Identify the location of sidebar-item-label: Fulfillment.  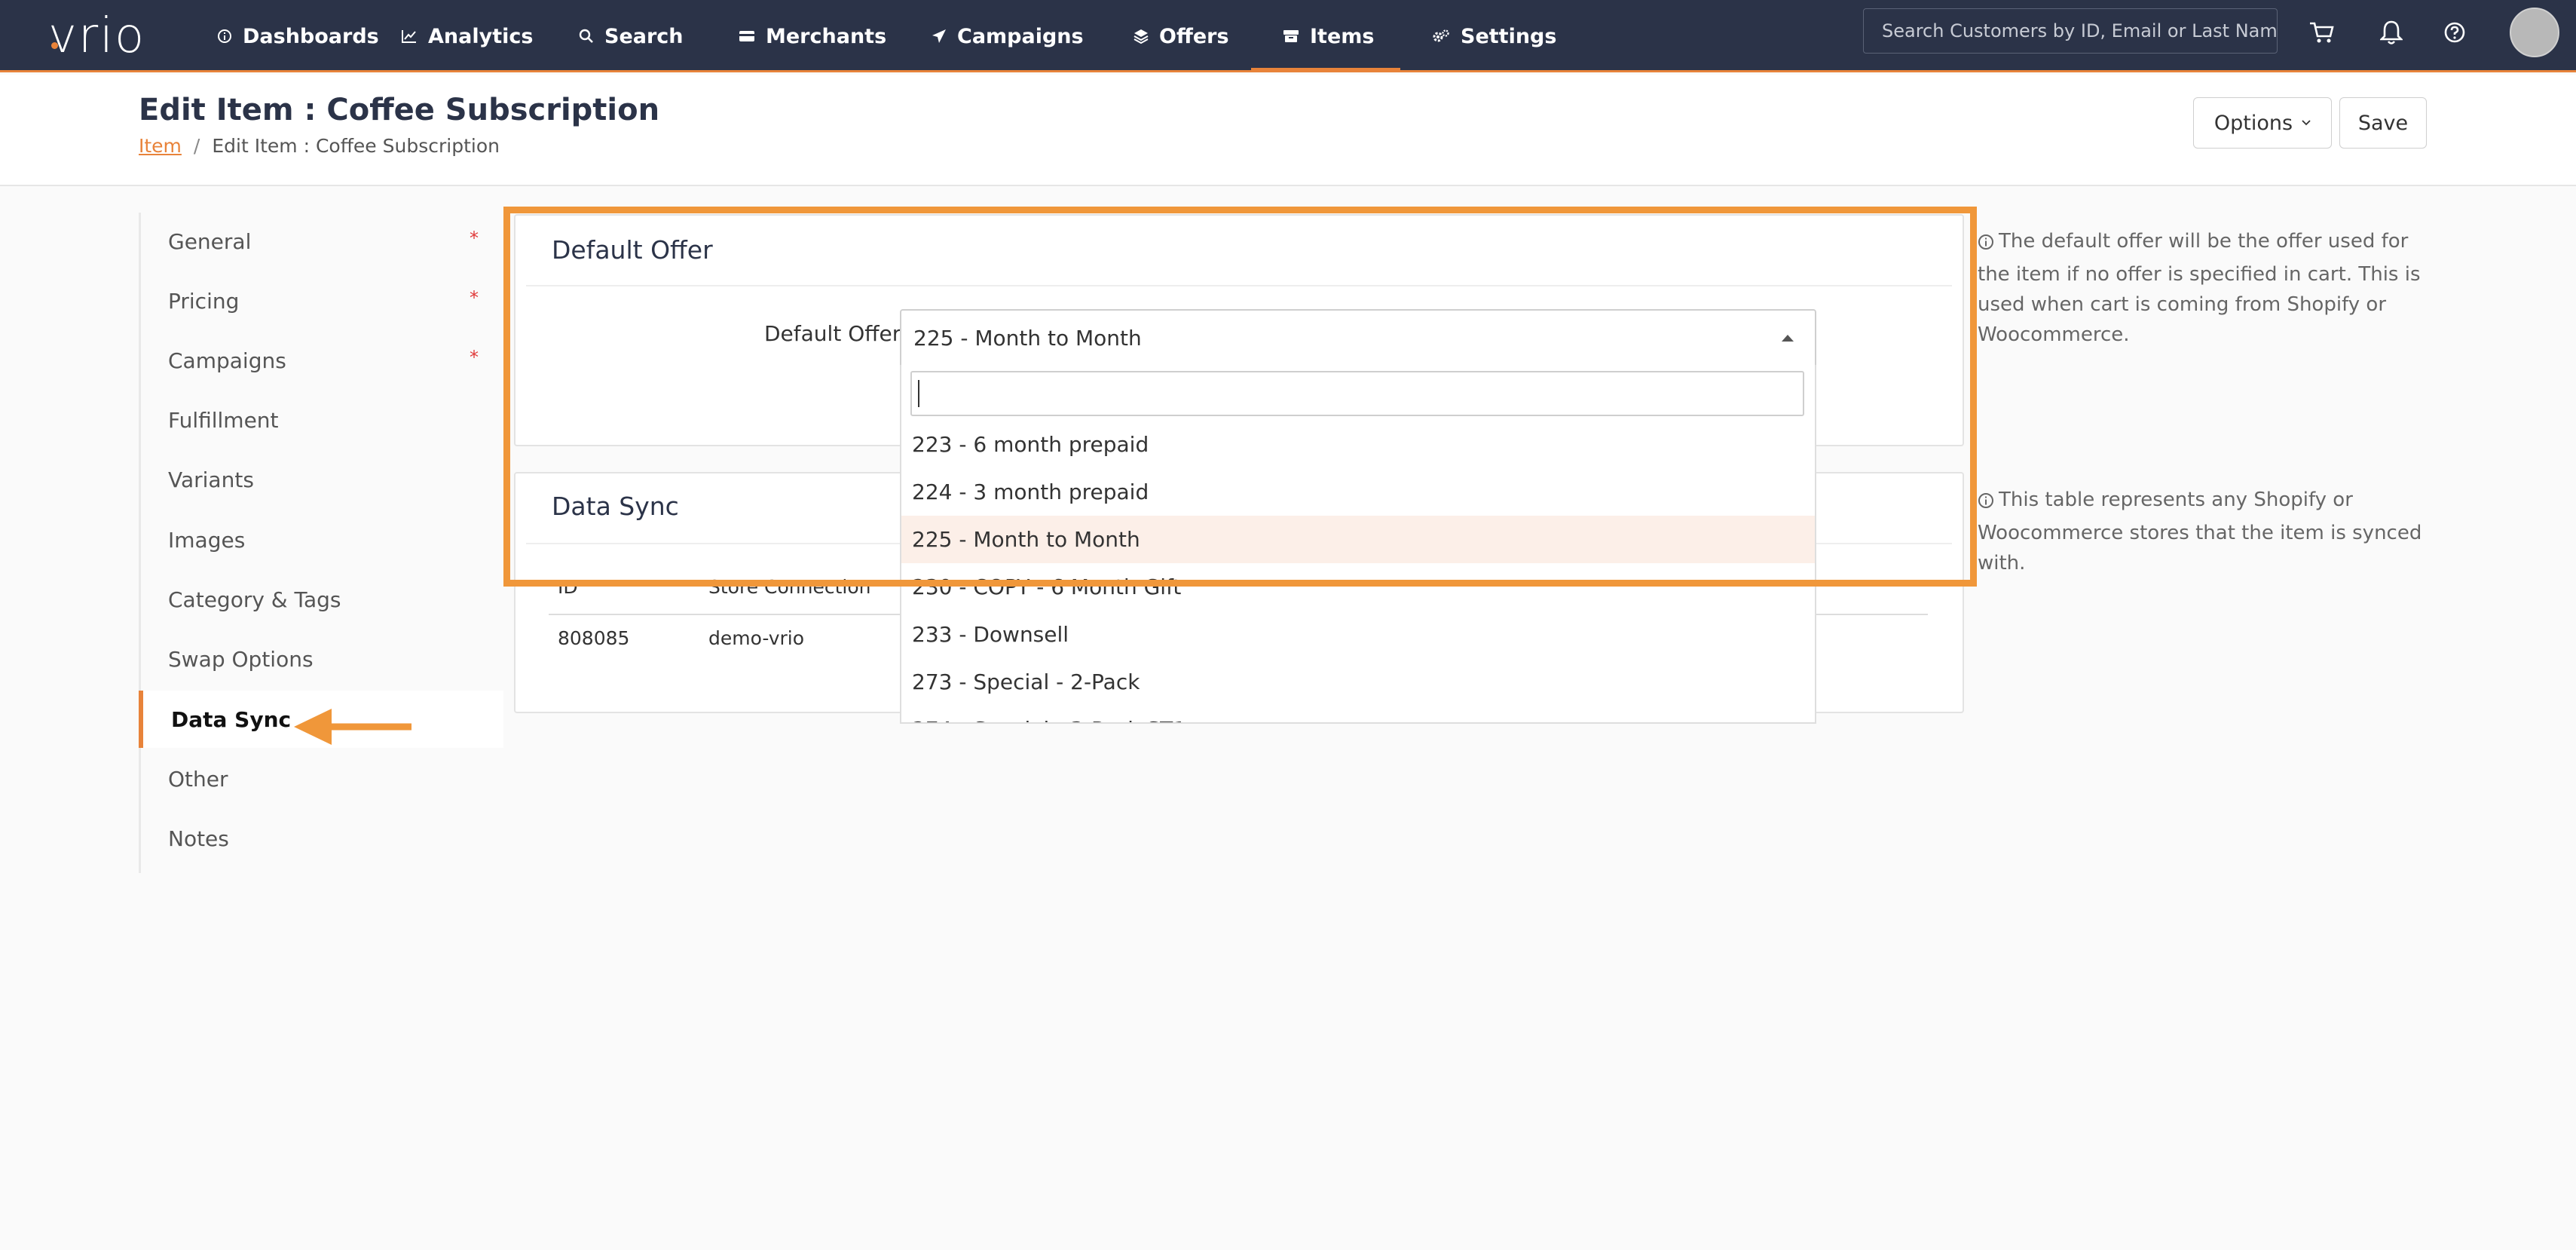
(223, 420).